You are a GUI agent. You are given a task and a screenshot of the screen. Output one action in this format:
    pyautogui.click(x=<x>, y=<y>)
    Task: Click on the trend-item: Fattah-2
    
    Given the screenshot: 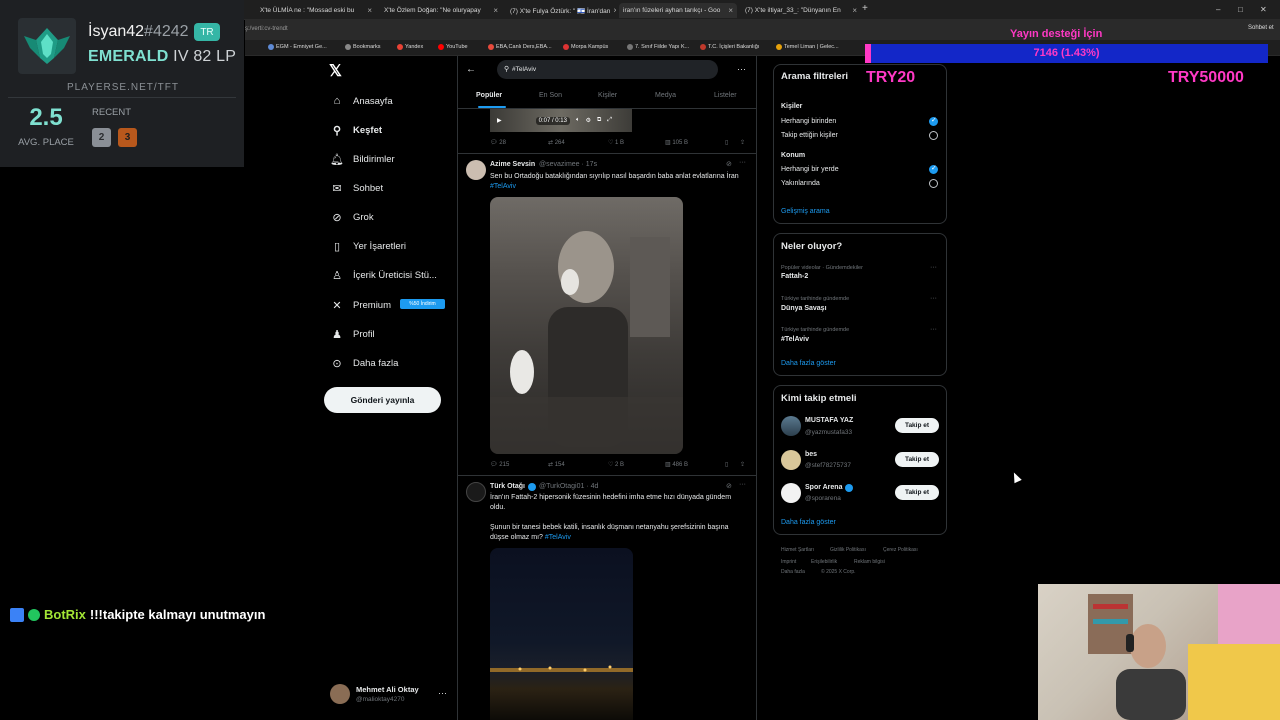 What is the action you would take?
    pyautogui.click(x=794, y=276)
    